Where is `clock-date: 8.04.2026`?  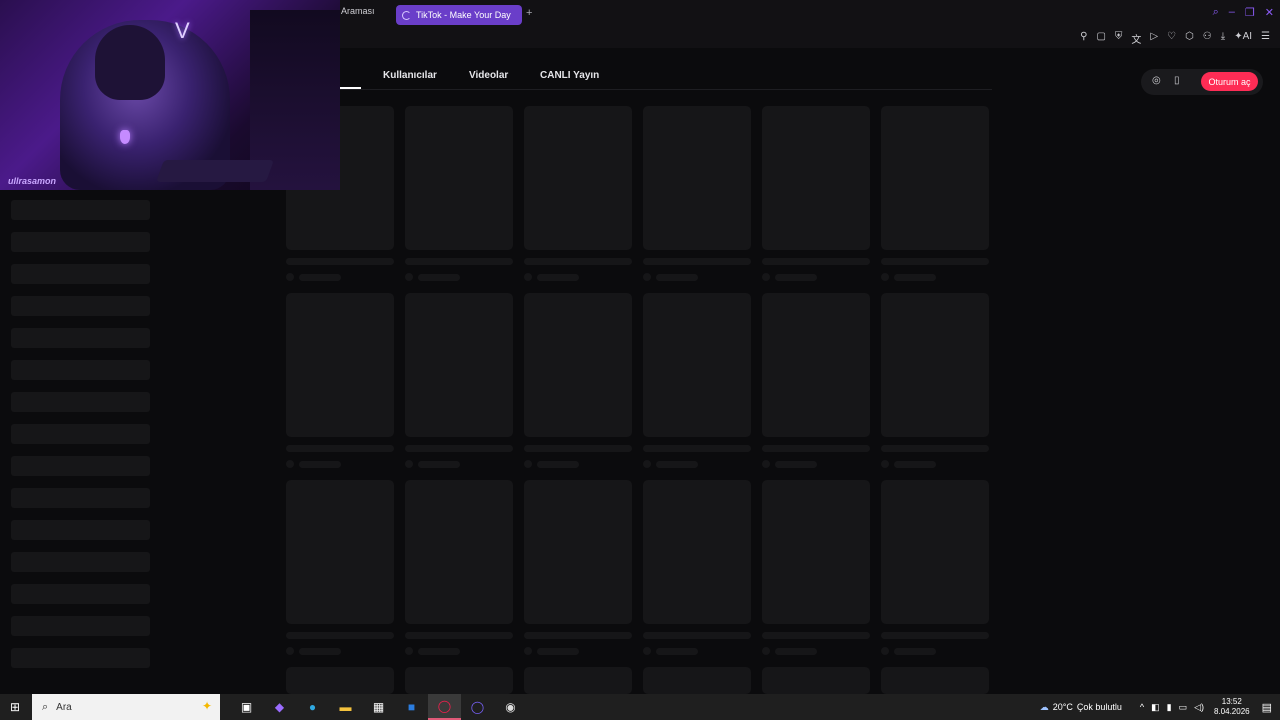 clock-date: 8.04.2026 is located at coordinates (1232, 711).